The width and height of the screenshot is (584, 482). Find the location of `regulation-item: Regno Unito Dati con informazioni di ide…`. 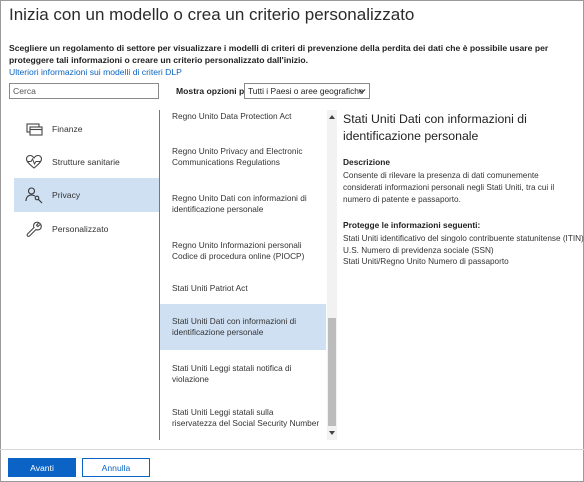

regulation-item: Regno Unito Dati con informazioni di ide… is located at coordinates (243, 204).